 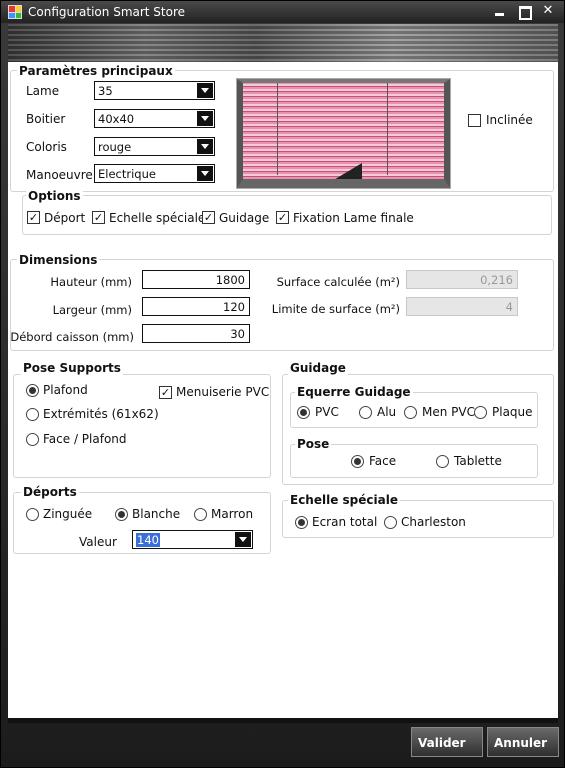 I want to click on valeur-select: 140, so click(x=192, y=539).